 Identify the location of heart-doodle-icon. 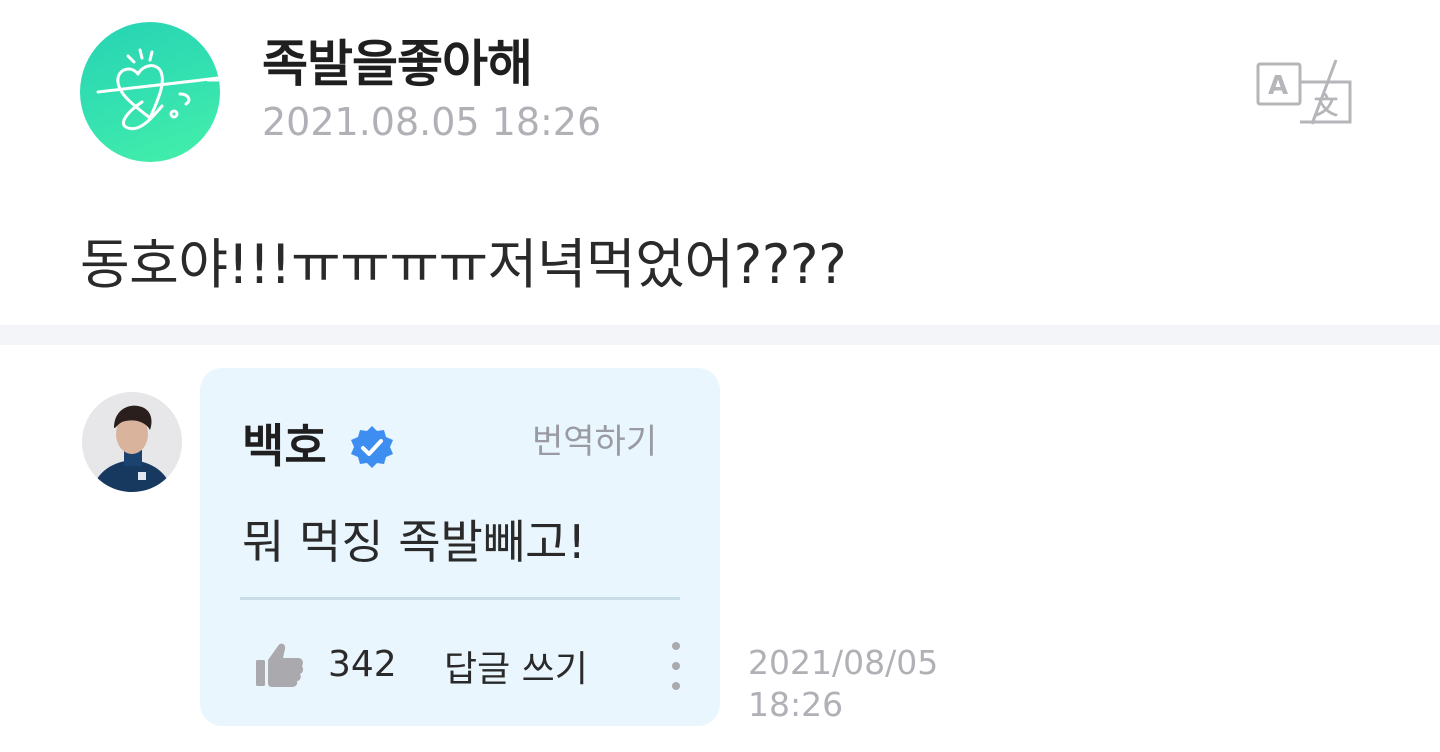
(158, 89).